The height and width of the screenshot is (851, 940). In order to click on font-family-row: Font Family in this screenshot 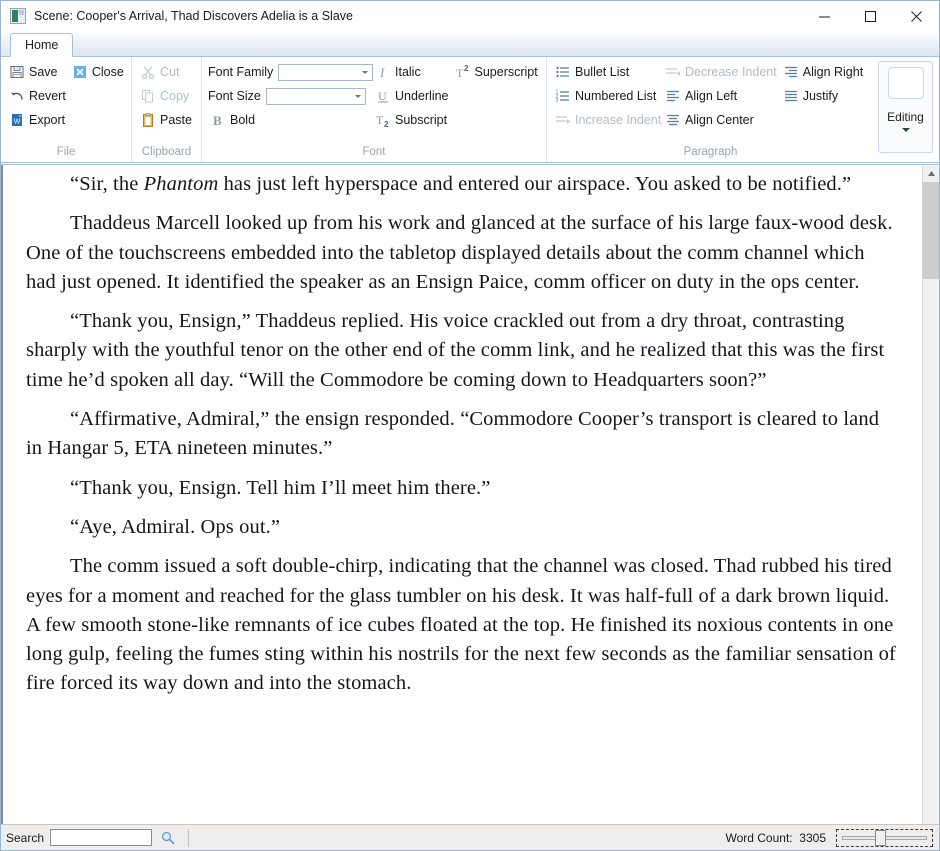, I will do `click(290, 72)`.